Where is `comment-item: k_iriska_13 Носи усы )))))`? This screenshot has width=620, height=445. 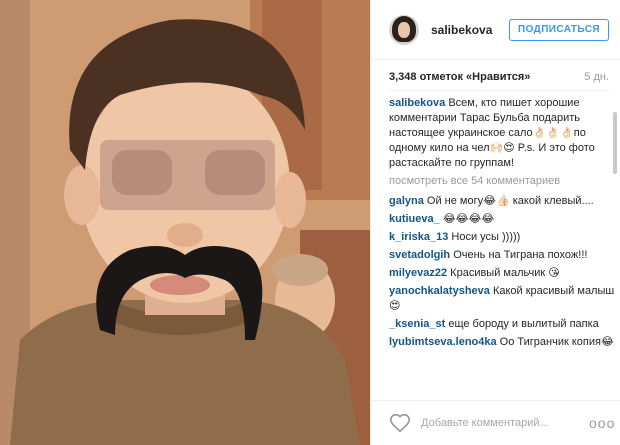
comment-item: k_iriska_13 Носи усы ))))) is located at coordinates (502, 237).